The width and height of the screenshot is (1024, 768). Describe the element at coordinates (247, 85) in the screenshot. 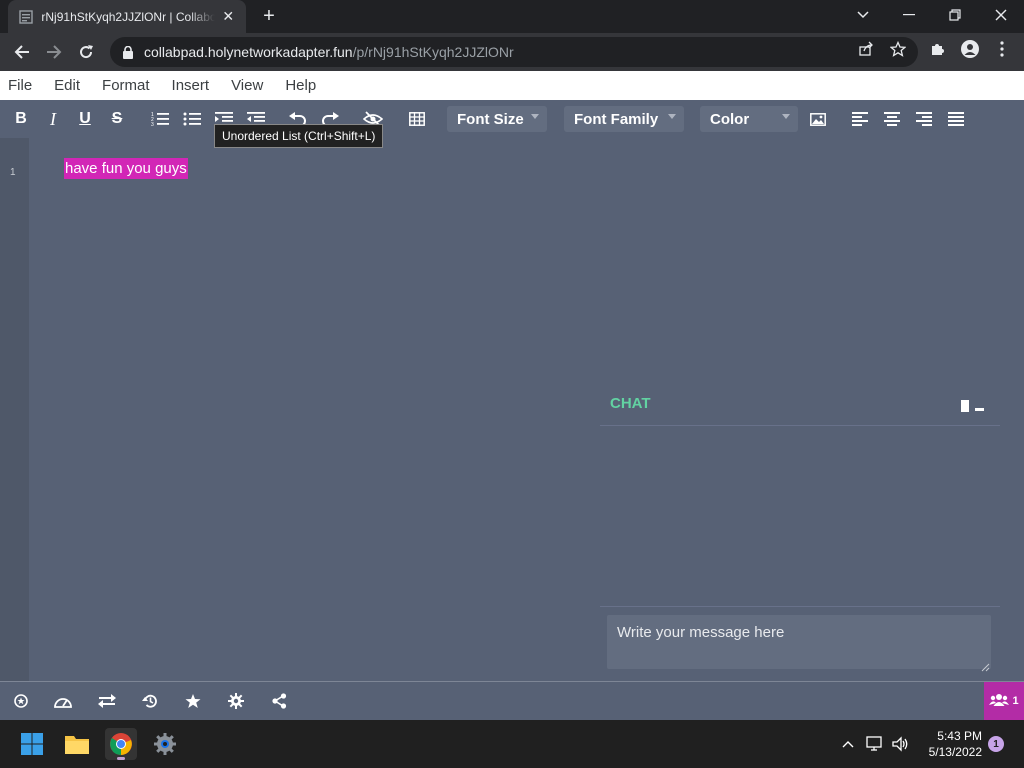

I see `menu-view: View` at that location.